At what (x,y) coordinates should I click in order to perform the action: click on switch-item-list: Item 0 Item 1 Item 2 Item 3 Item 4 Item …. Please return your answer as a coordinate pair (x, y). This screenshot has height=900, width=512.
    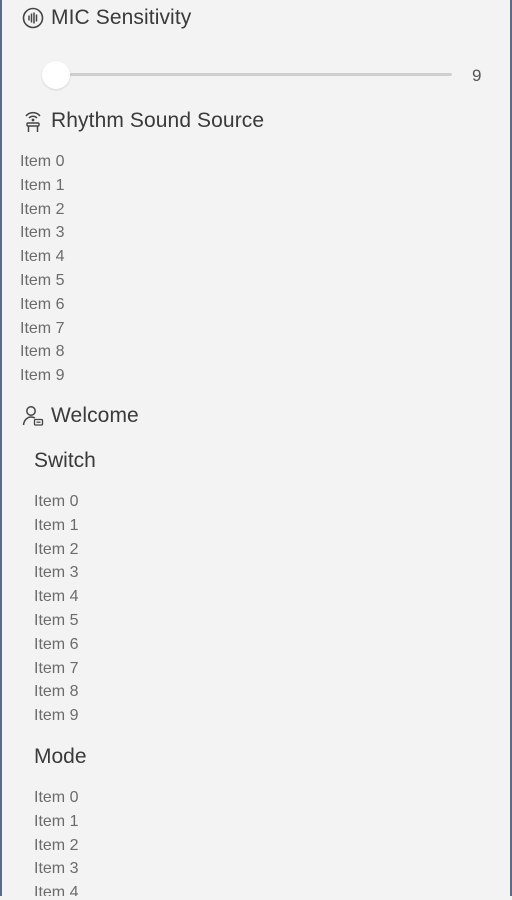
    Looking at the image, I should click on (56, 609).